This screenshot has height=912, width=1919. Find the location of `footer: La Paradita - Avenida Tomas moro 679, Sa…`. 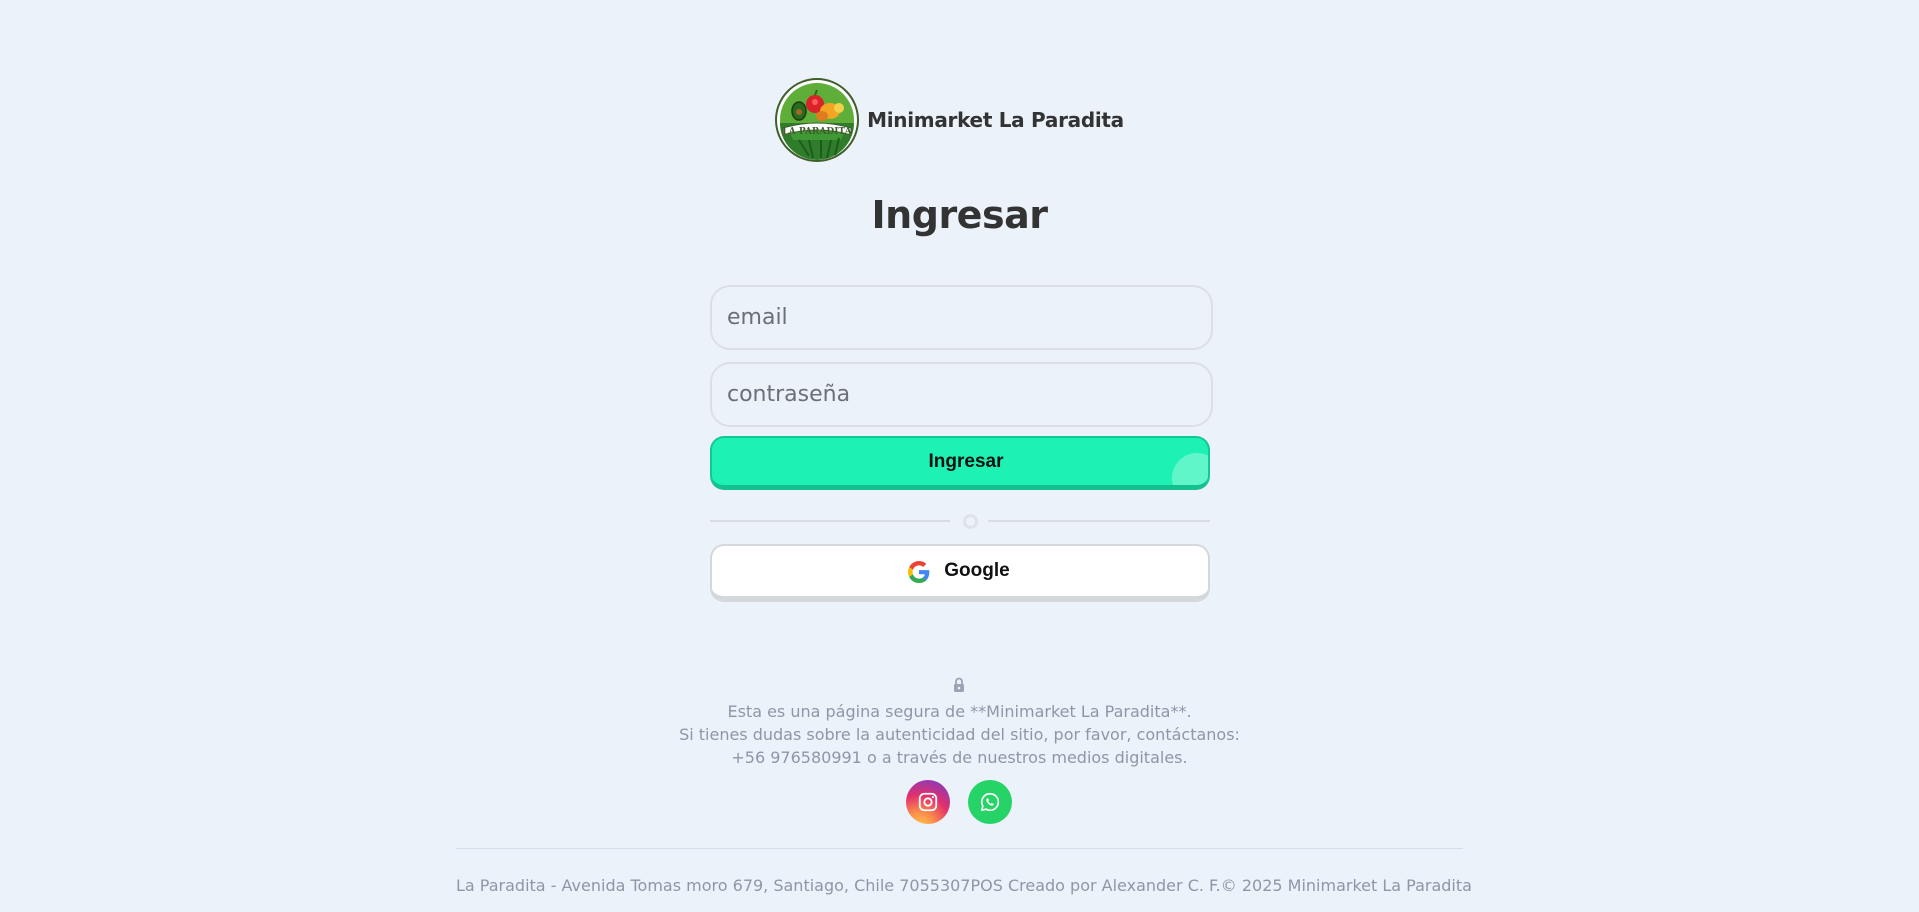

footer: La Paradita - Avenida Tomas moro 679, Sa… is located at coordinates (964, 885).